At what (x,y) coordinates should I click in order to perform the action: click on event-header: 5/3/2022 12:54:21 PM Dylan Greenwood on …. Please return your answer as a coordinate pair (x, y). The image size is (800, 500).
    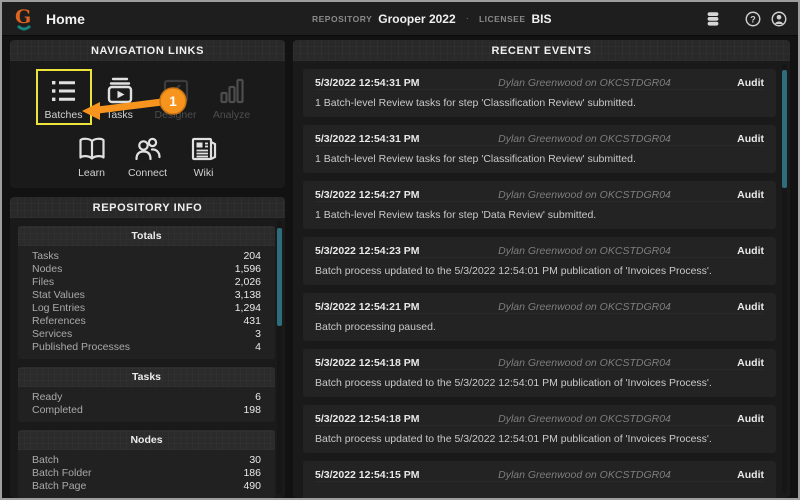
    Looking at the image, I should click on (539, 307).